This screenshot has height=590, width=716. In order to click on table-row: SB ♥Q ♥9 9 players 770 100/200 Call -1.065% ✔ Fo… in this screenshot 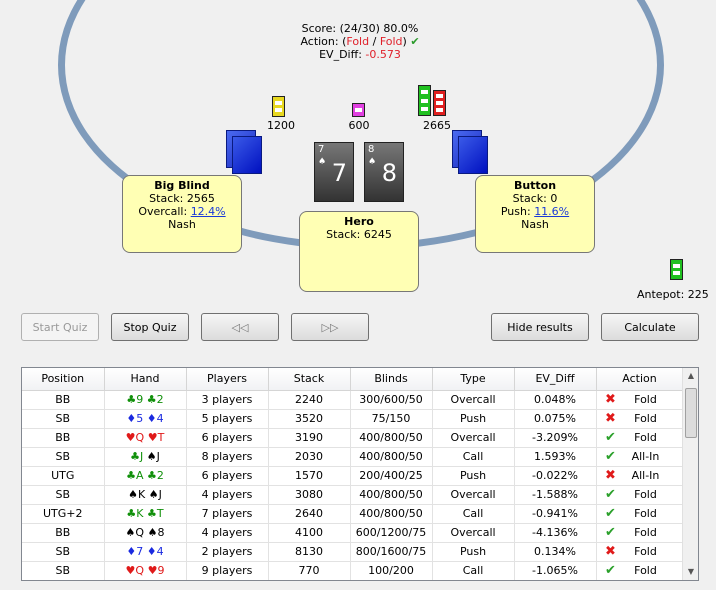, I will do `click(353, 570)`.